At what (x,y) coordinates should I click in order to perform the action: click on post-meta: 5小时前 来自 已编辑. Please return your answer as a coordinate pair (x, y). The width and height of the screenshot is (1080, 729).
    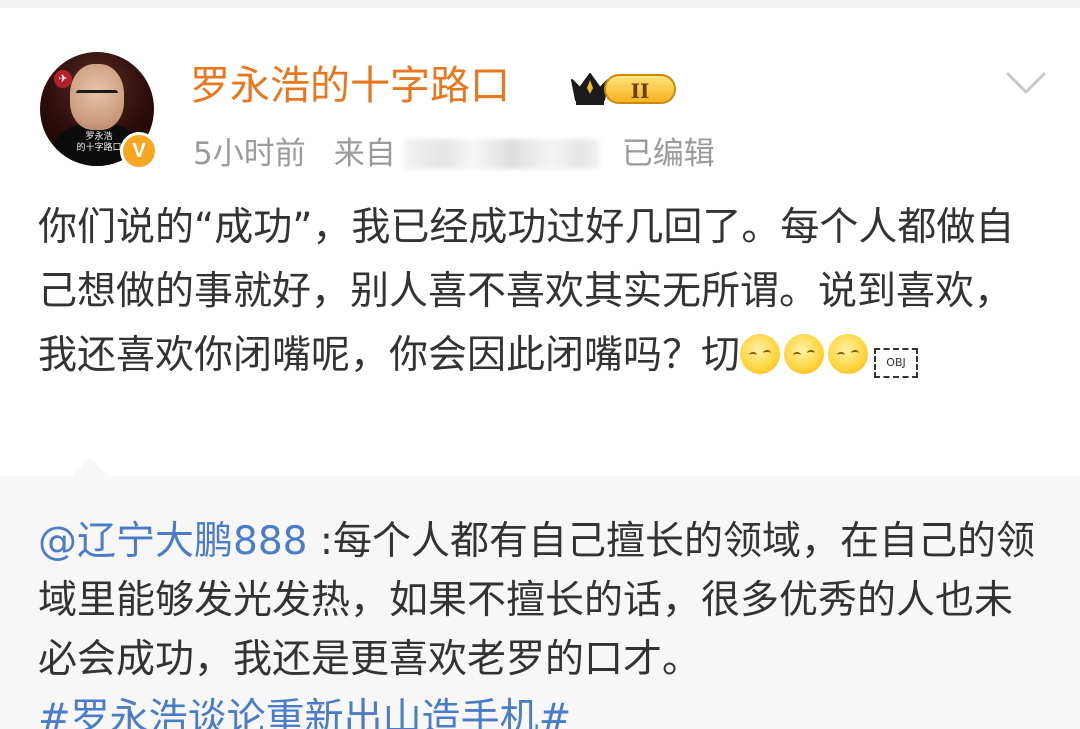
    Looking at the image, I should click on (454, 154).